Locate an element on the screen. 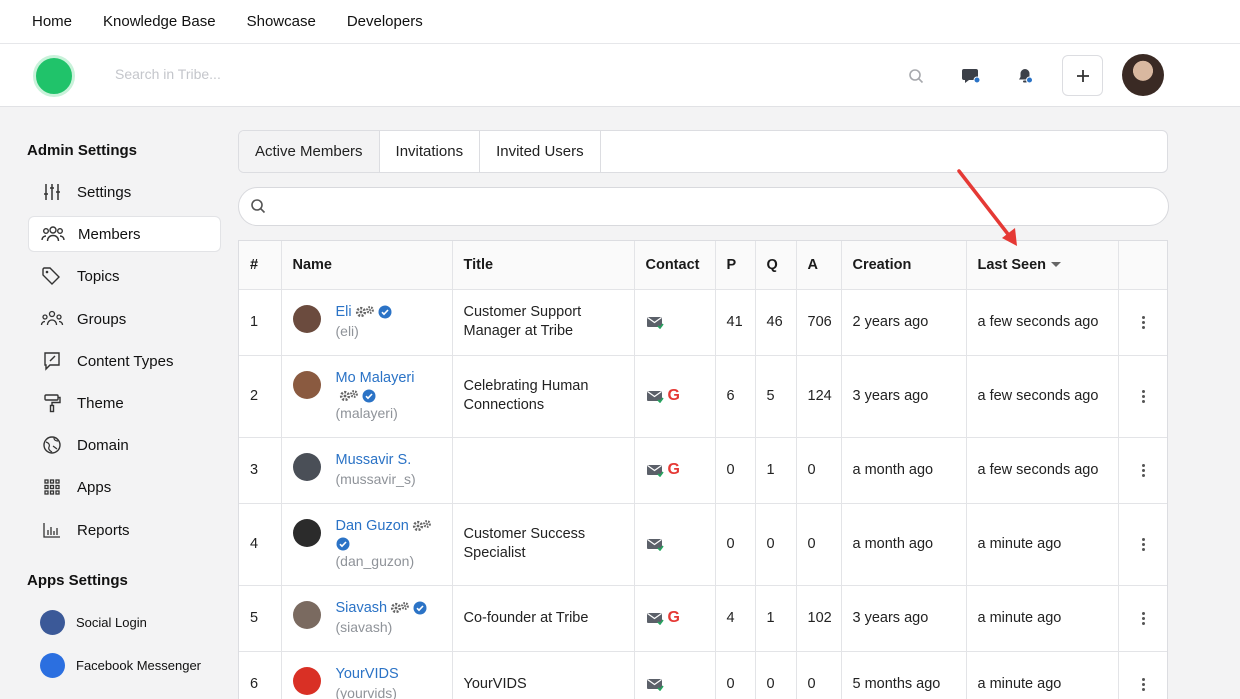 The height and width of the screenshot is (699, 1240). column-header-q: Q is located at coordinates (776, 265).